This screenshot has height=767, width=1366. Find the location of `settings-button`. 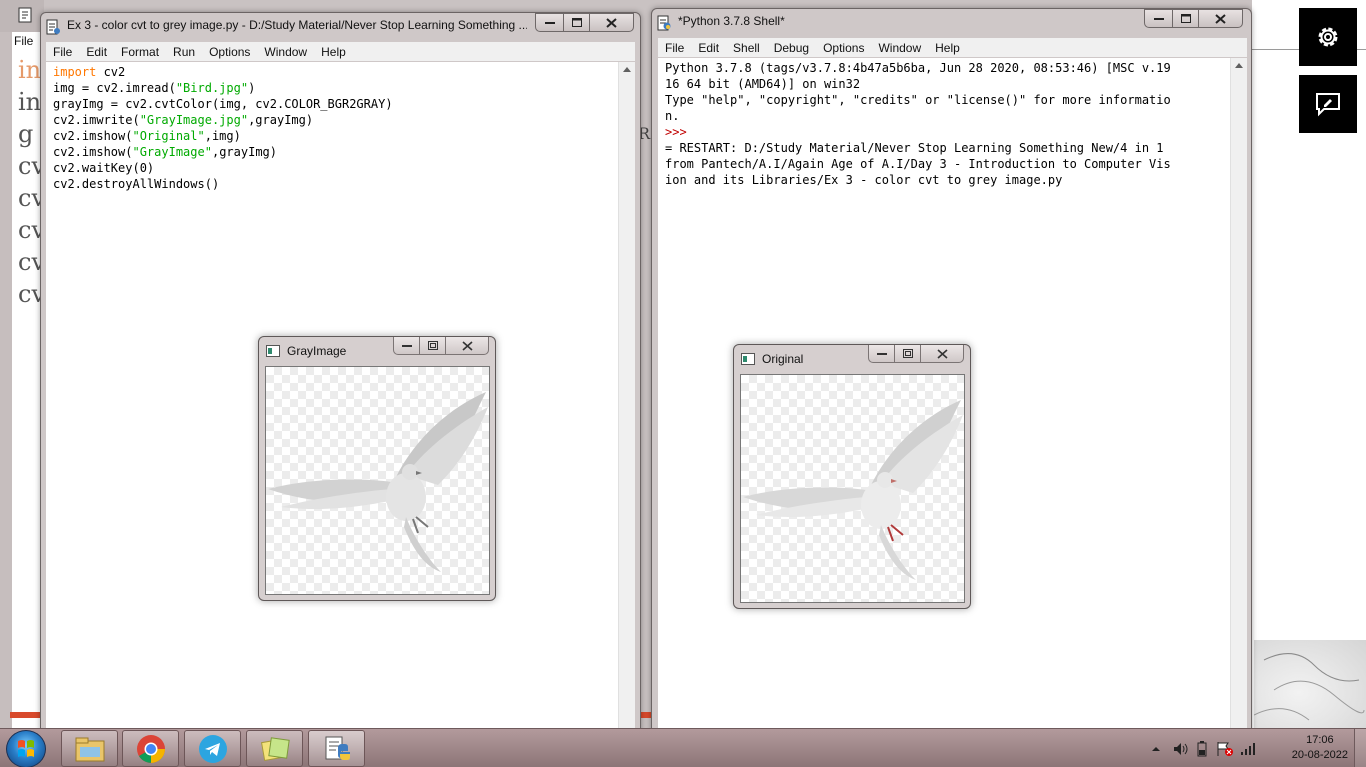

settings-button is located at coordinates (1328, 37).